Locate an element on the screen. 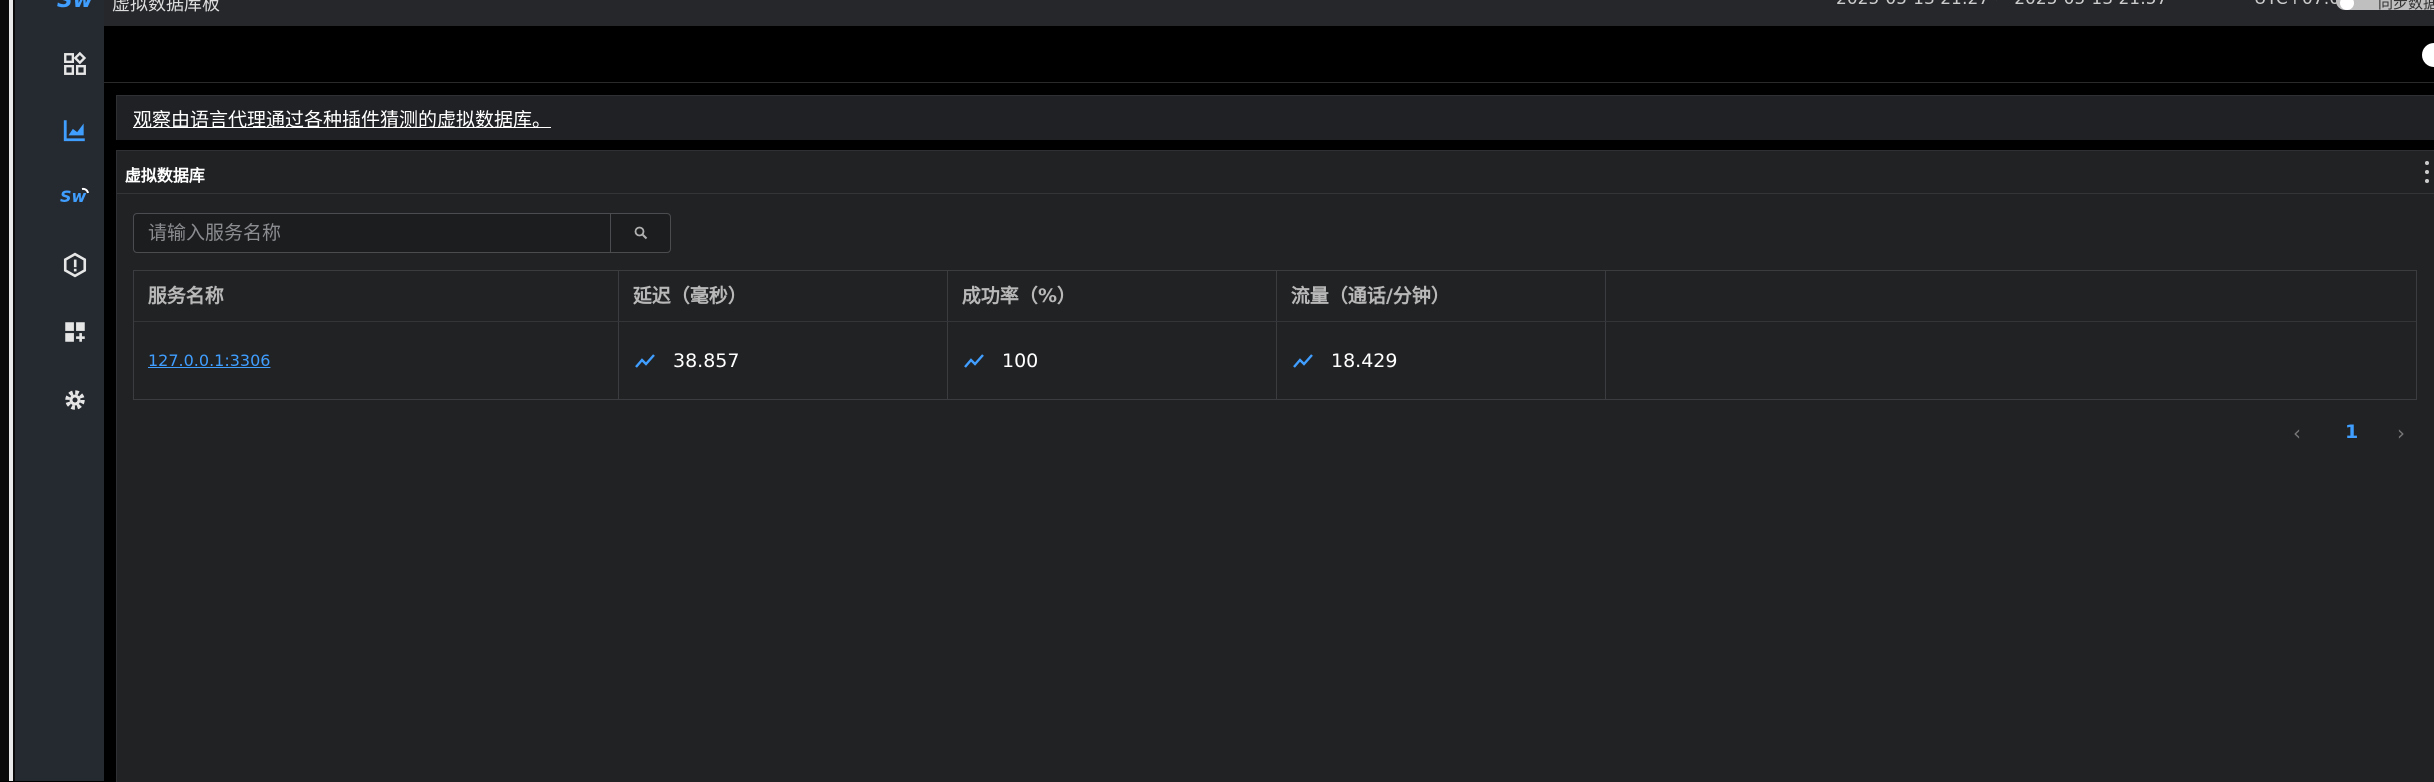  auto-refresh-toggle: 同步数据 is located at coordinates (2385, 6).